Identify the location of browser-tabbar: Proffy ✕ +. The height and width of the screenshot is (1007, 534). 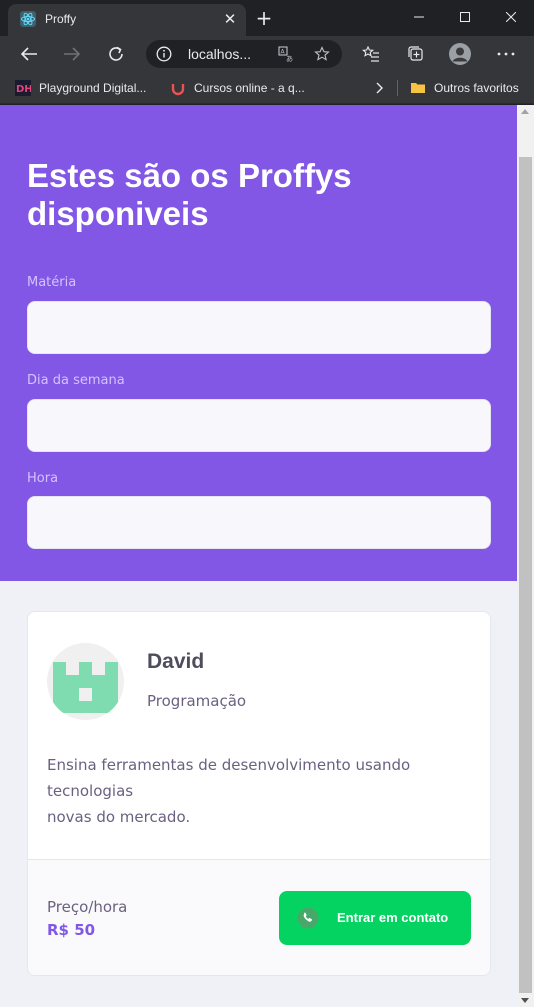
(267, 18).